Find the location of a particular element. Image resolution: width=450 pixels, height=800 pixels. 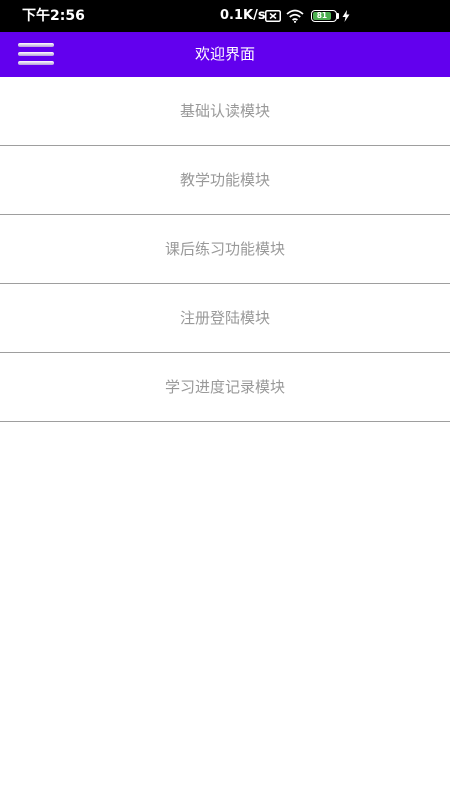

app-title: 欢迎界面 is located at coordinates (224, 54).